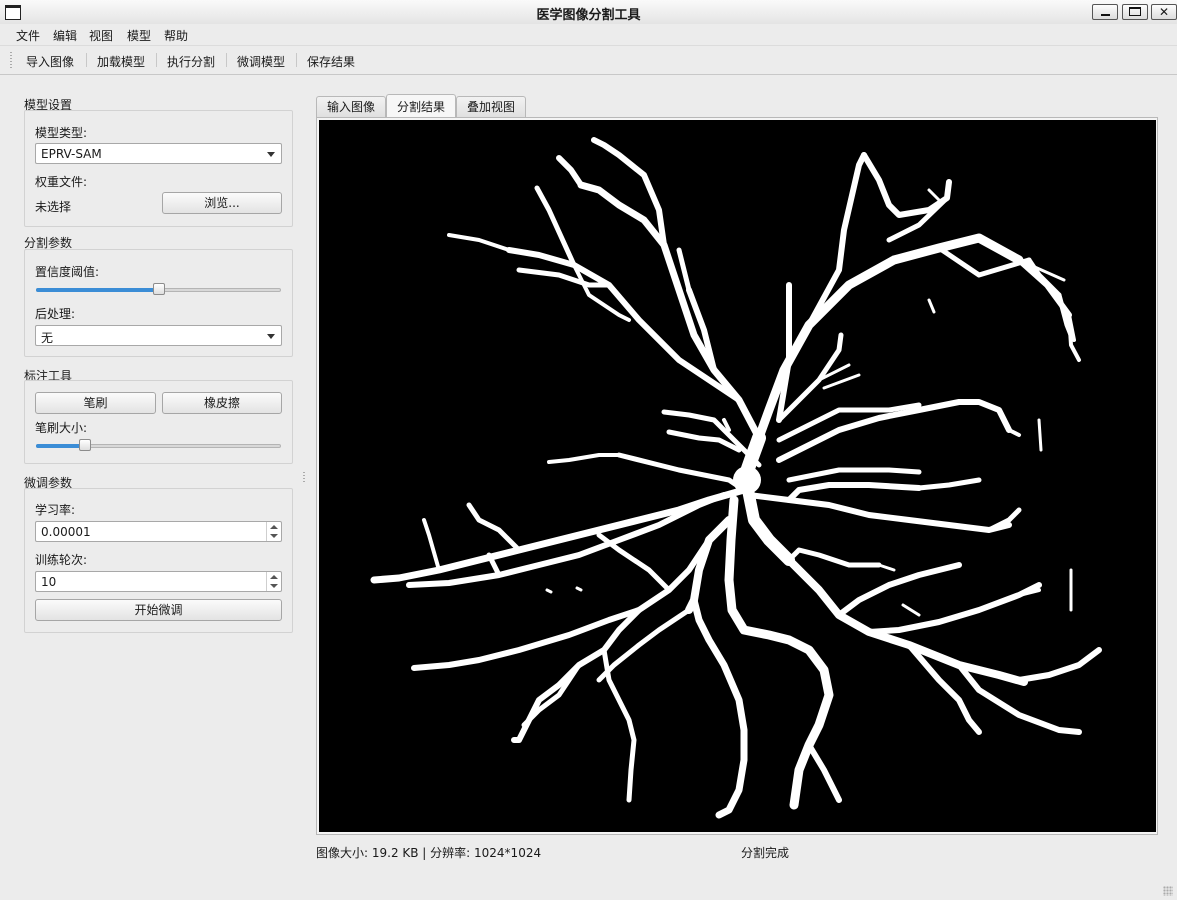 The height and width of the screenshot is (900, 1177). Describe the element at coordinates (158, 446) in the screenshot. I see `brush-size-slider` at that location.